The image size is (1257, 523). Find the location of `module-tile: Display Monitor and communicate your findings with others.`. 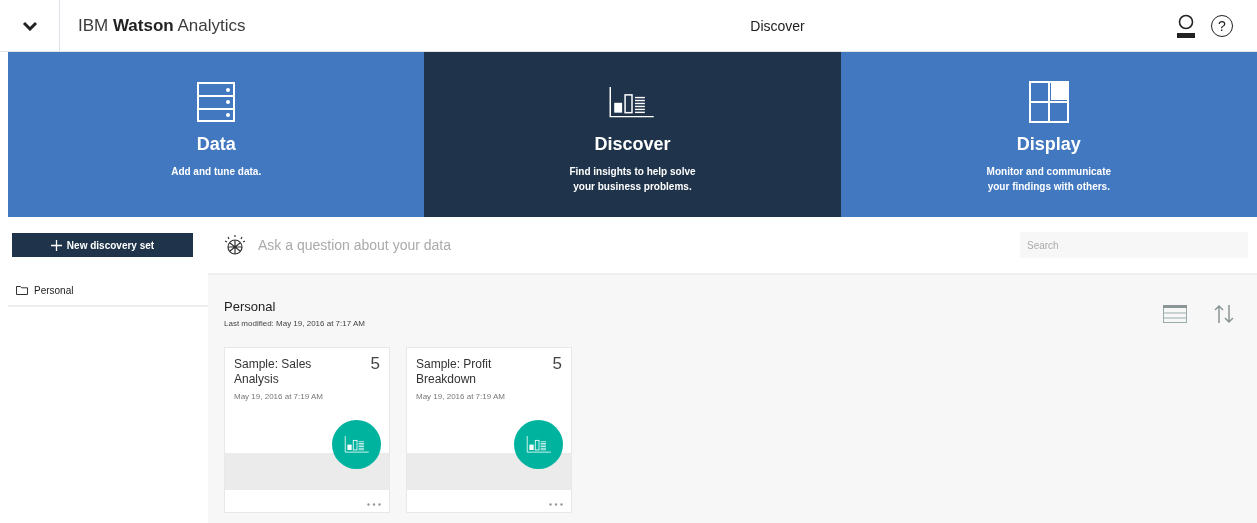

module-tile: Display Monitor and communicate your findings with others. is located at coordinates (1048, 134).